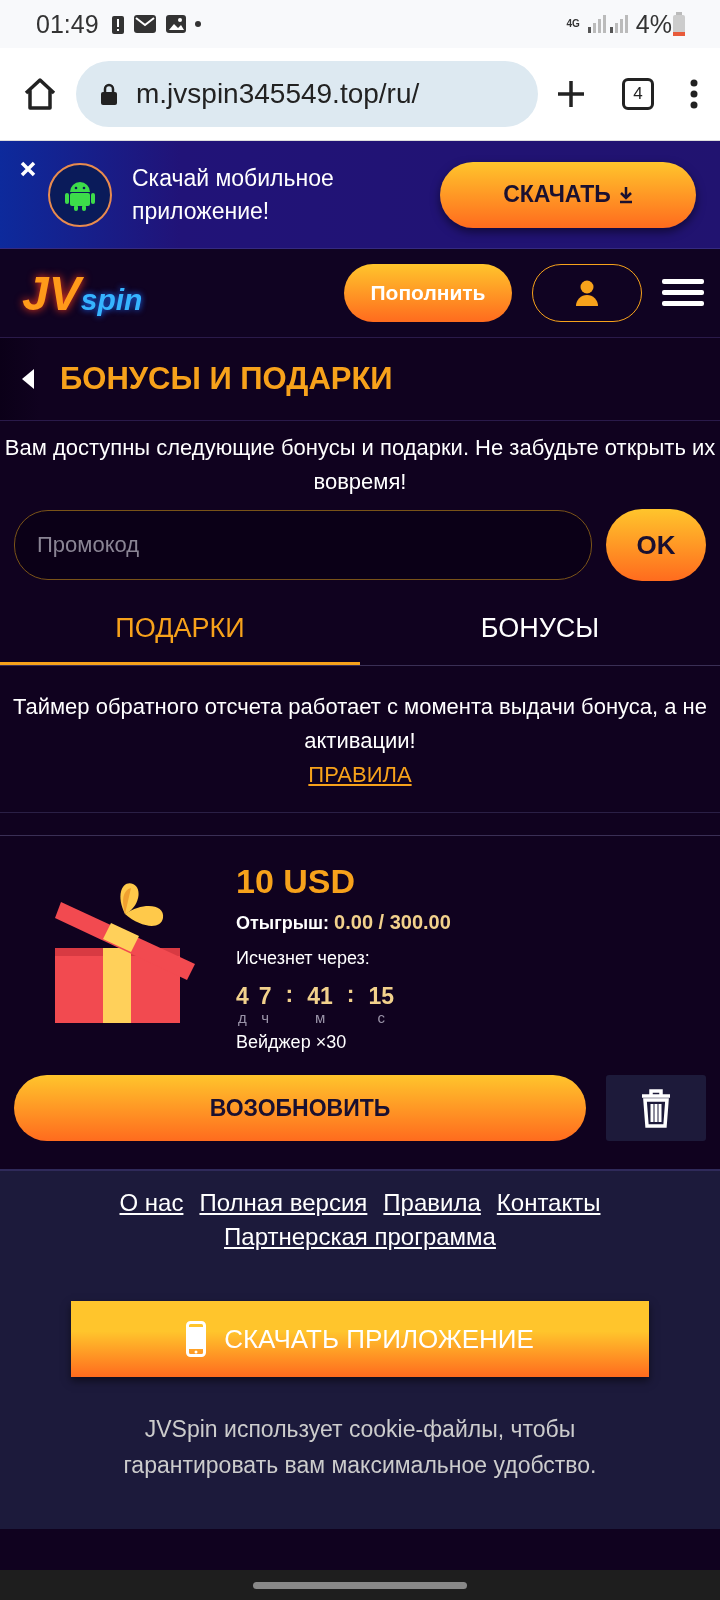 The height and width of the screenshot is (1600, 720). I want to click on battery-icon, so click(679, 24).